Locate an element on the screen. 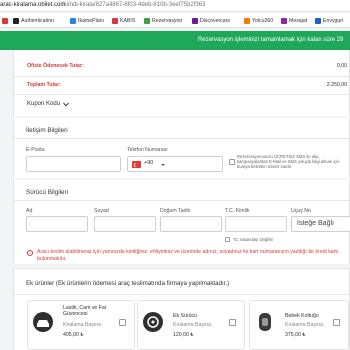  bookmark-item: Rezervasyon is located at coordinates (163, 21).